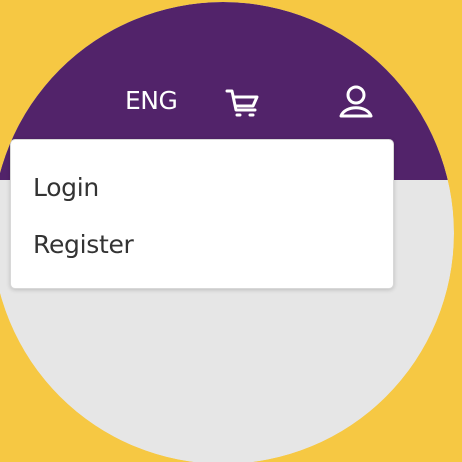 The height and width of the screenshot is (462, 462). What do you see at coordinates (151, 101) in the screenshot?
I see `language-selector: ENG` at bounding box center [151, 101].